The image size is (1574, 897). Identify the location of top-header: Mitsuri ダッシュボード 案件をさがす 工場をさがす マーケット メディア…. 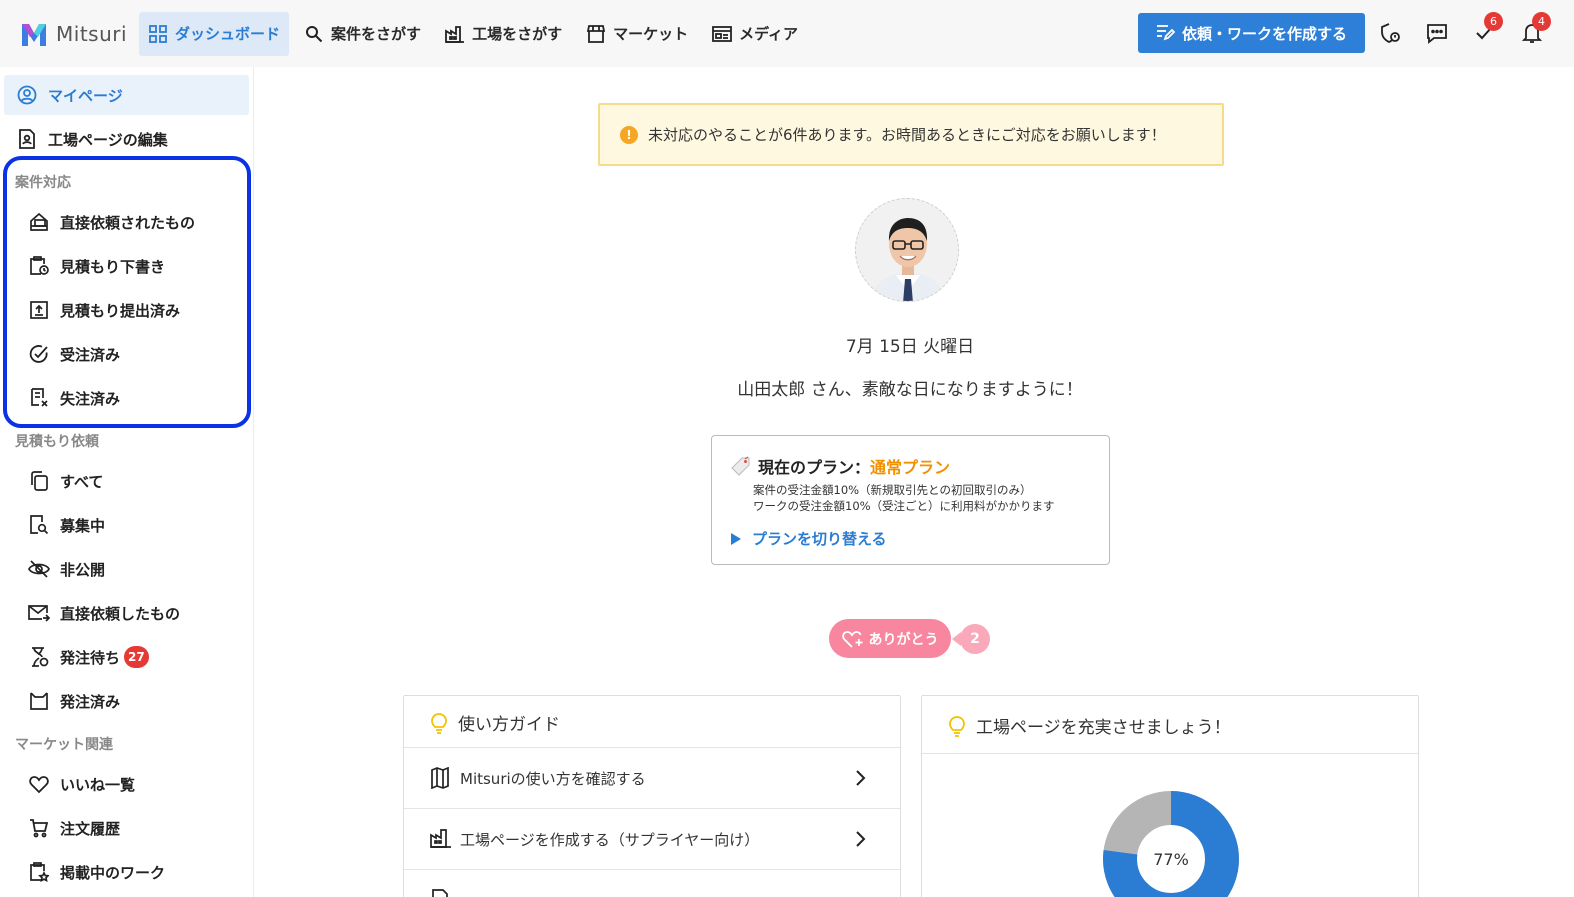
(787, 33).